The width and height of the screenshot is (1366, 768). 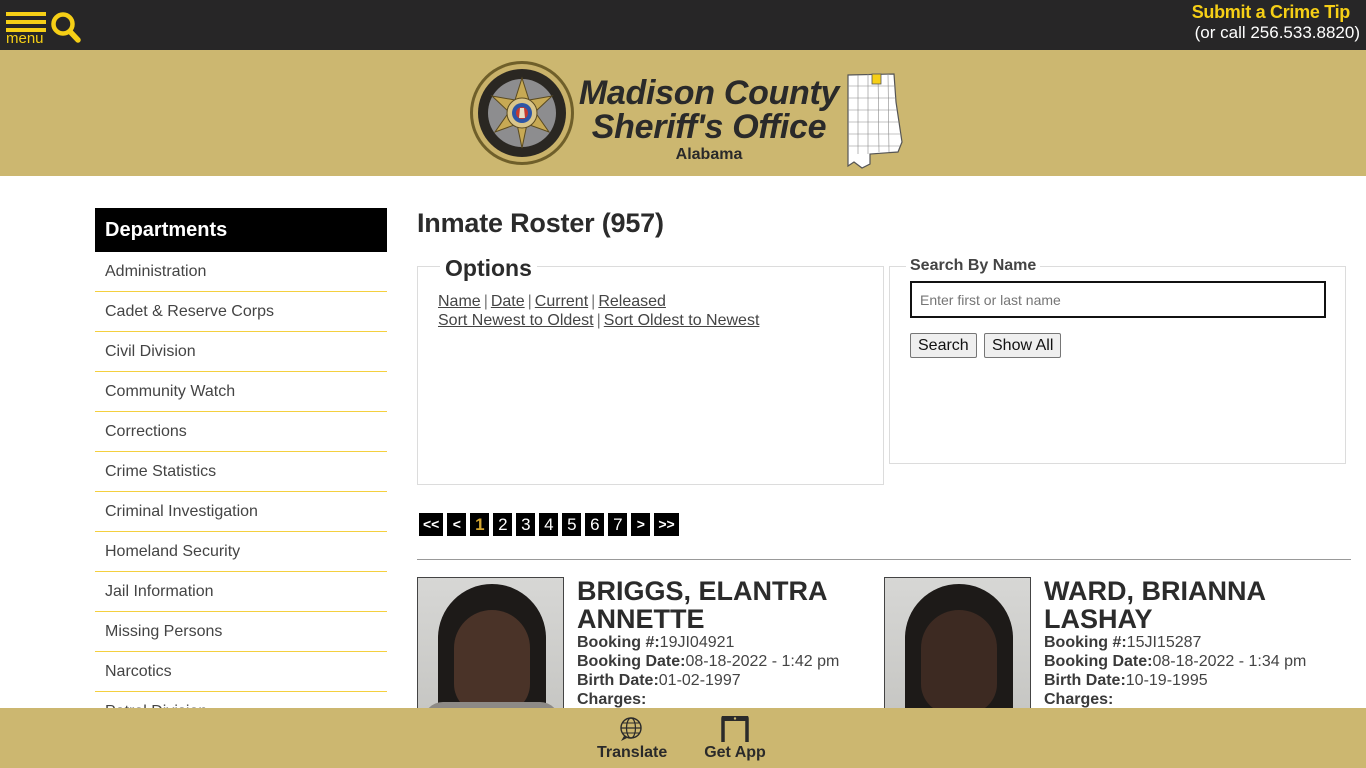 What do you see at coordinates (682, 320) in the screenshot?
I see `sort-oldest-link: Sort Oldest to Newest` at bounding box center [682, 320].